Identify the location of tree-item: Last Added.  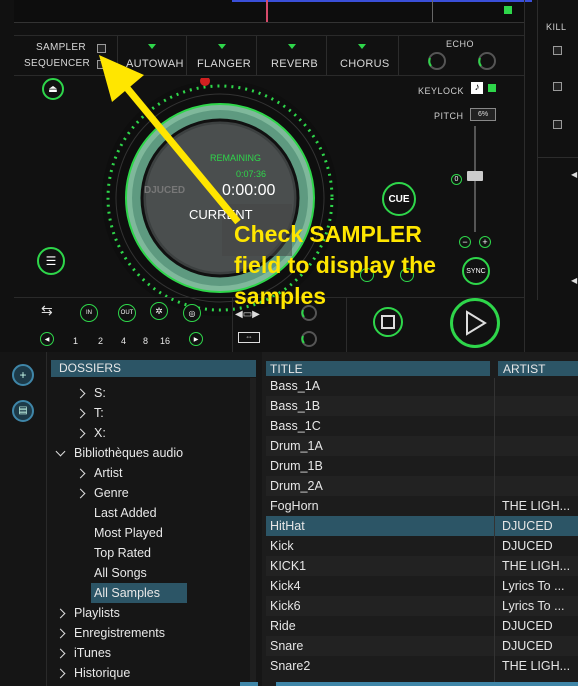
(150, 513).